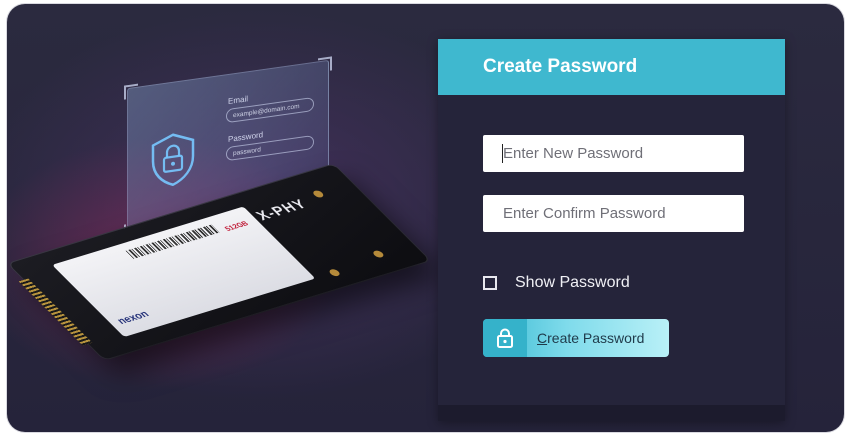 The width and height of the screenshot is (851, 436). I want to click on text-cursor, so click(502, 153).